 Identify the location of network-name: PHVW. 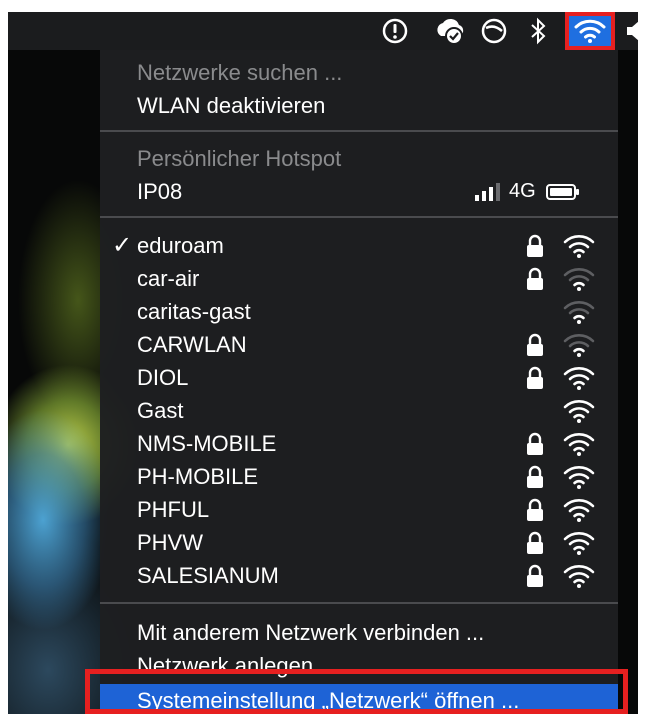
(170, 542).